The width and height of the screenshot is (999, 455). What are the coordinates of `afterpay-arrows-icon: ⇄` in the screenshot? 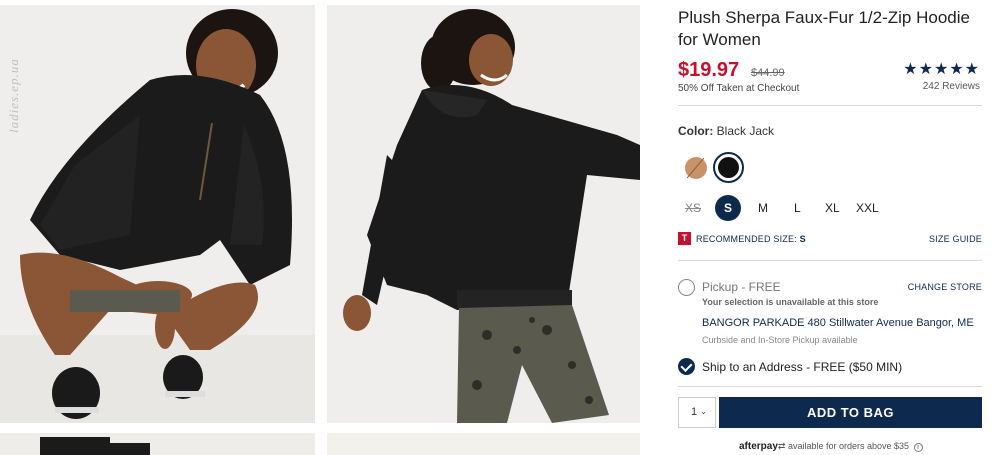 It's located at (781, 446).